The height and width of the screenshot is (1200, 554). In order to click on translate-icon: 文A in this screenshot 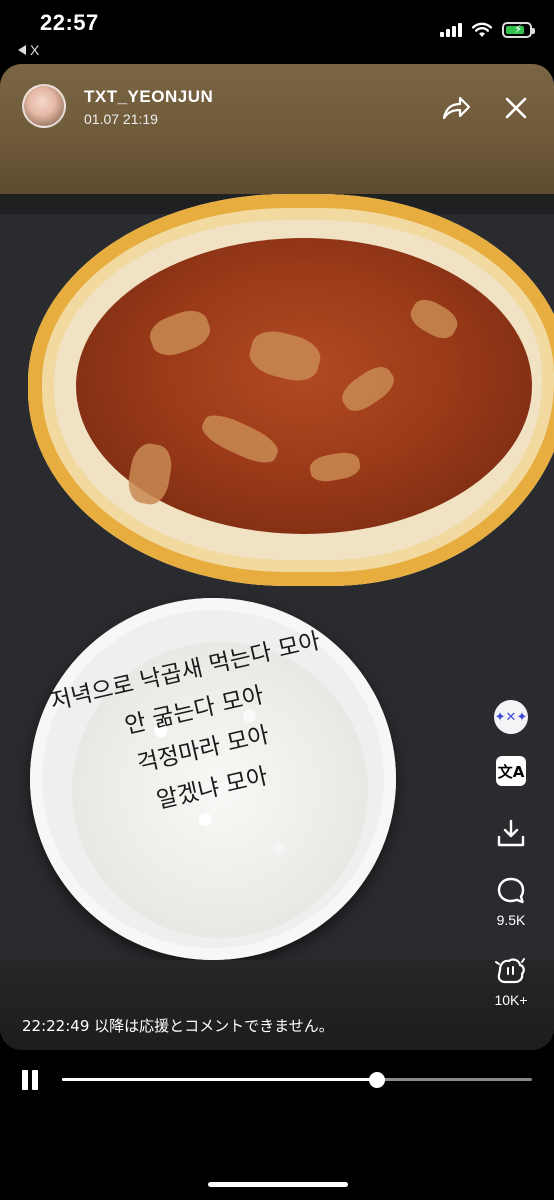, I will do `click(511, 771)`.